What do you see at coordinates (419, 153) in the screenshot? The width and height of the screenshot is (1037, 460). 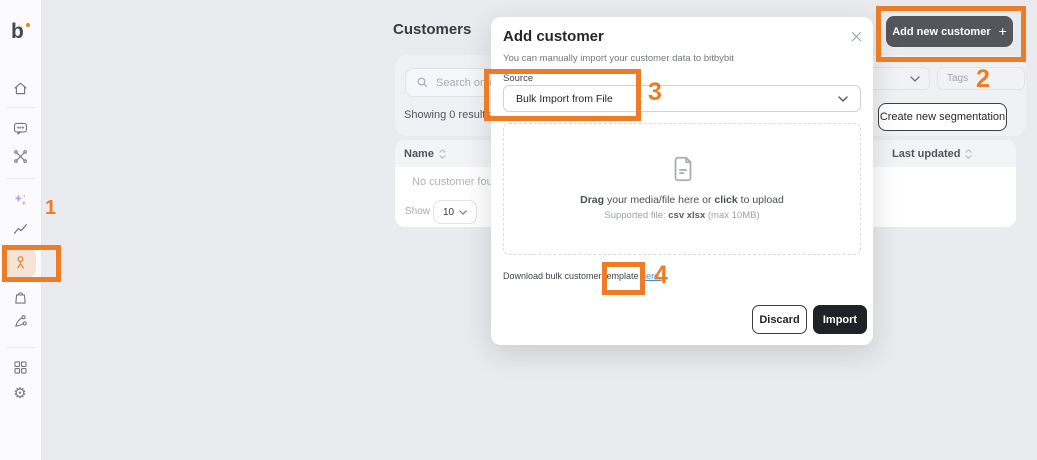 I see `column-label: Name` at bounding box center [419, 153].